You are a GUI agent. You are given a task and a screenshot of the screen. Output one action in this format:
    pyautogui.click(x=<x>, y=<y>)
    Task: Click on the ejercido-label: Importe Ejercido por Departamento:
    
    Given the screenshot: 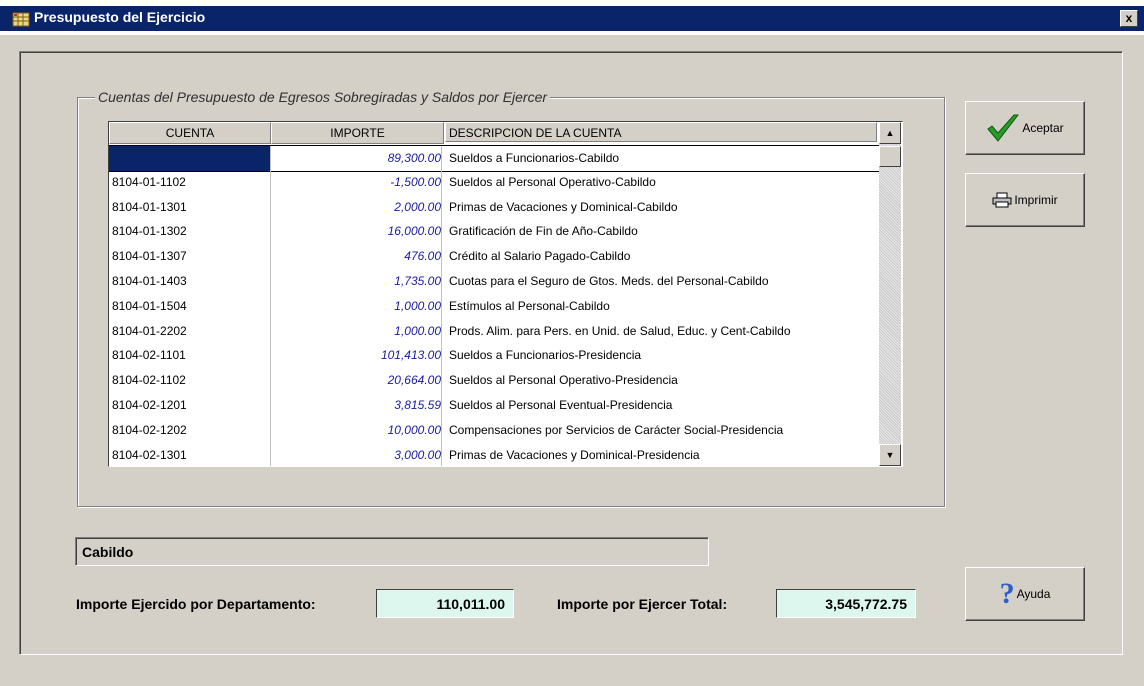 What is the action you would take?
    pyautogui.click(x=196, y=604)
    